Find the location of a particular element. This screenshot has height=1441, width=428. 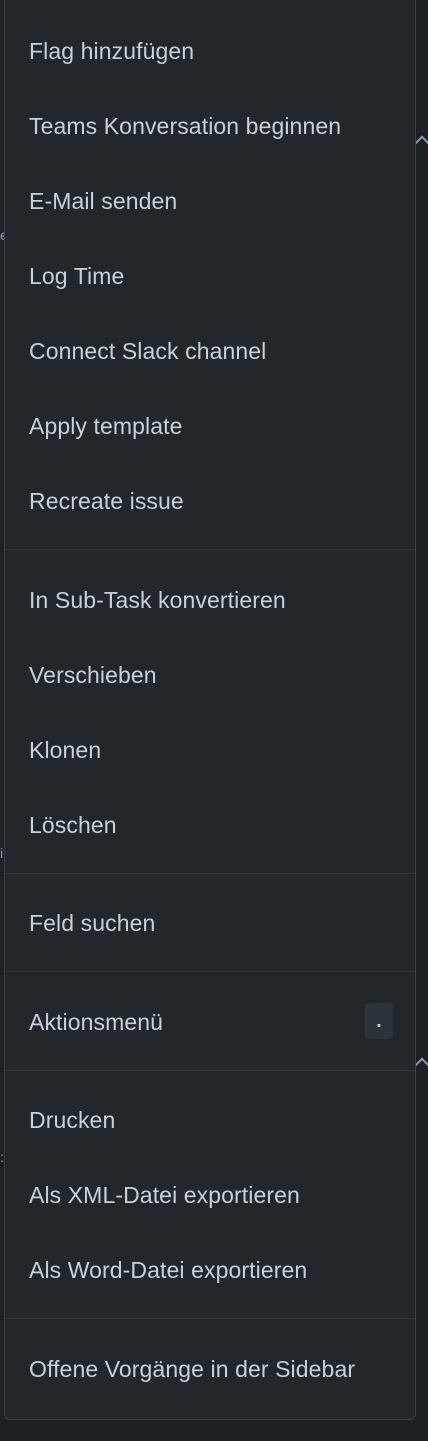

menu-item-export-xml: Als XML-Datei exportieren is located at coordinates (210, 1195).